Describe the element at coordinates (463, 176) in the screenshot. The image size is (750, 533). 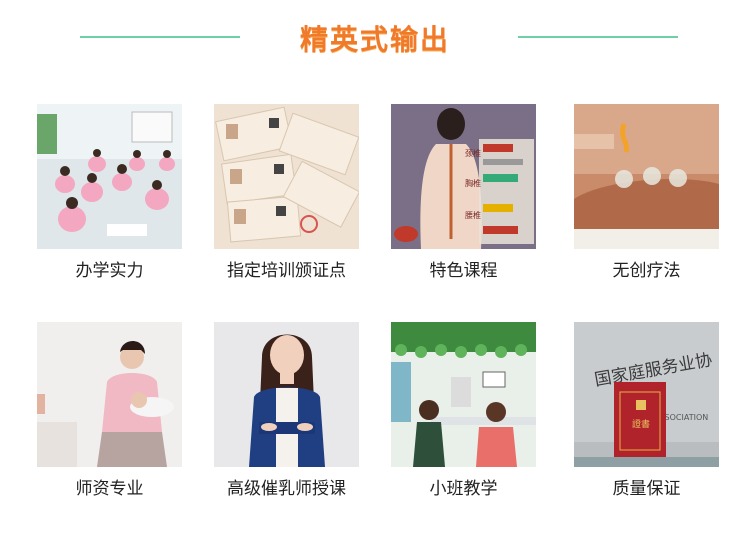
I see `back-meridian-chart-photo: 颈椎 胸椎 腰椎` at that location.